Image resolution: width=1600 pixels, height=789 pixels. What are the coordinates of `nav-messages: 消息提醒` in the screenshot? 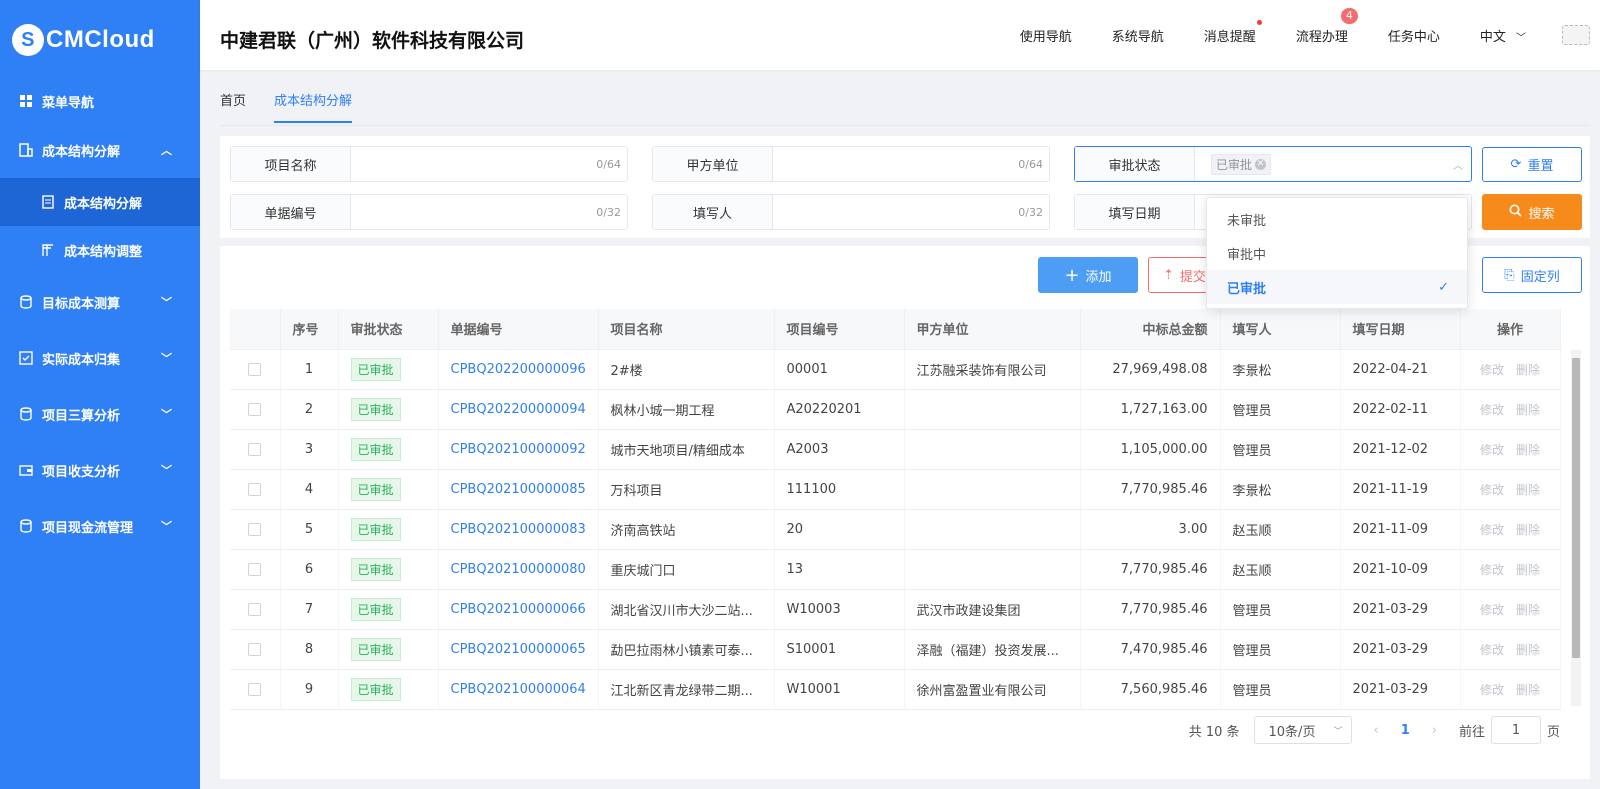 It's located at (1233, 32).